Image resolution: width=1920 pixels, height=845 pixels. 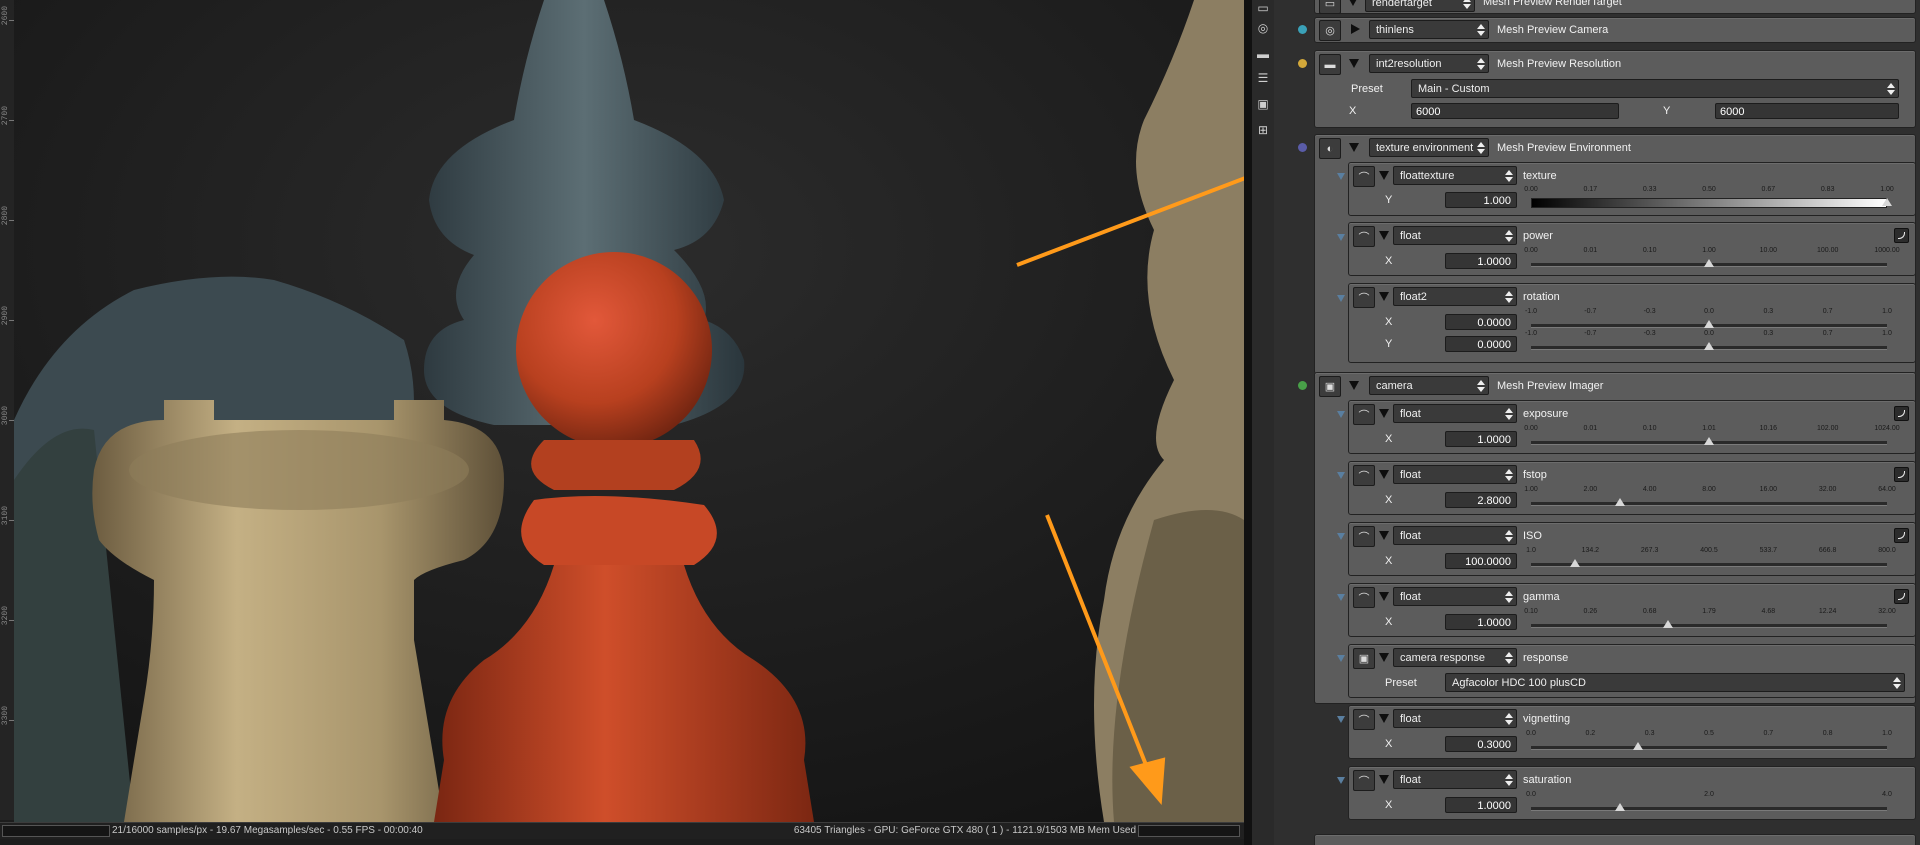 I want to click on rotation-y-input: 0.0000, so click(x=1481, y=344).